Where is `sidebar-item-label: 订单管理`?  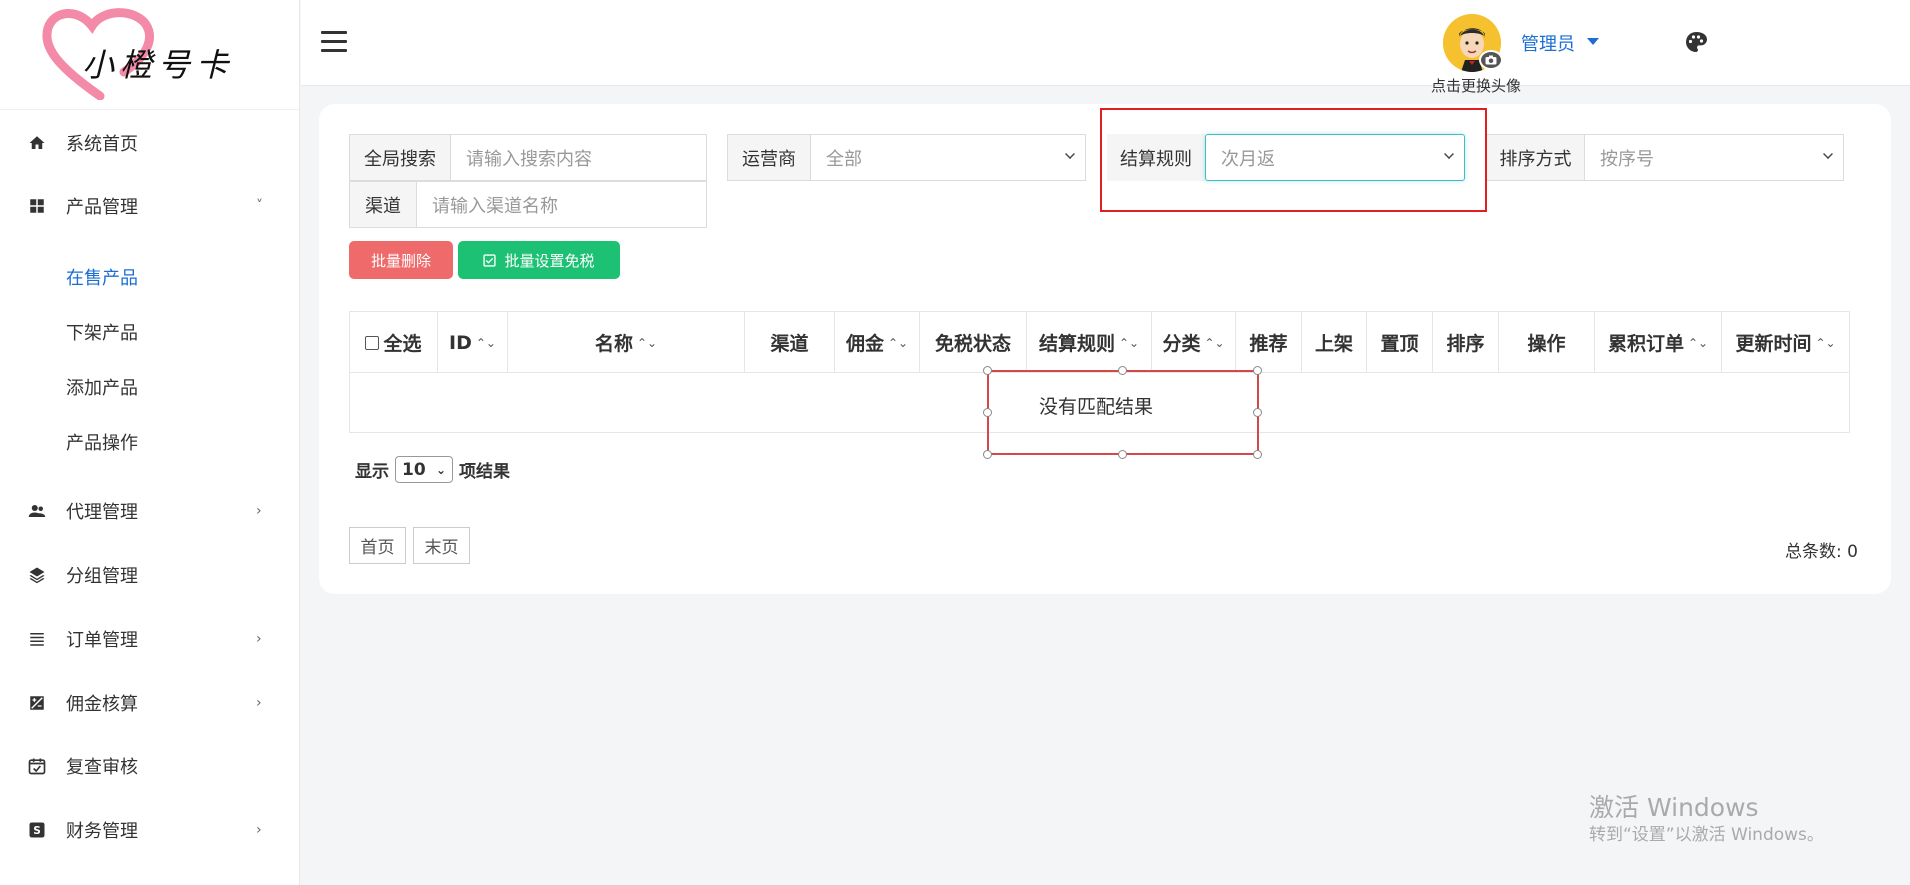
sidebar-item-label: 订单管理 is located at coordinates (102, 640).